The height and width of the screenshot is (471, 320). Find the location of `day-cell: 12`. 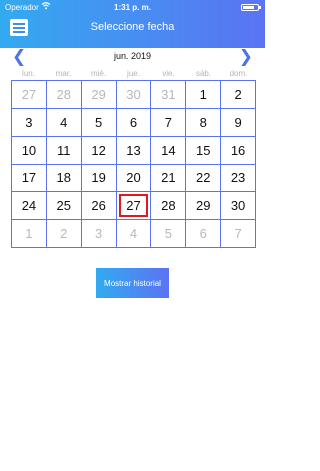

day-cell: 12 is located at coordinates (99, 150).